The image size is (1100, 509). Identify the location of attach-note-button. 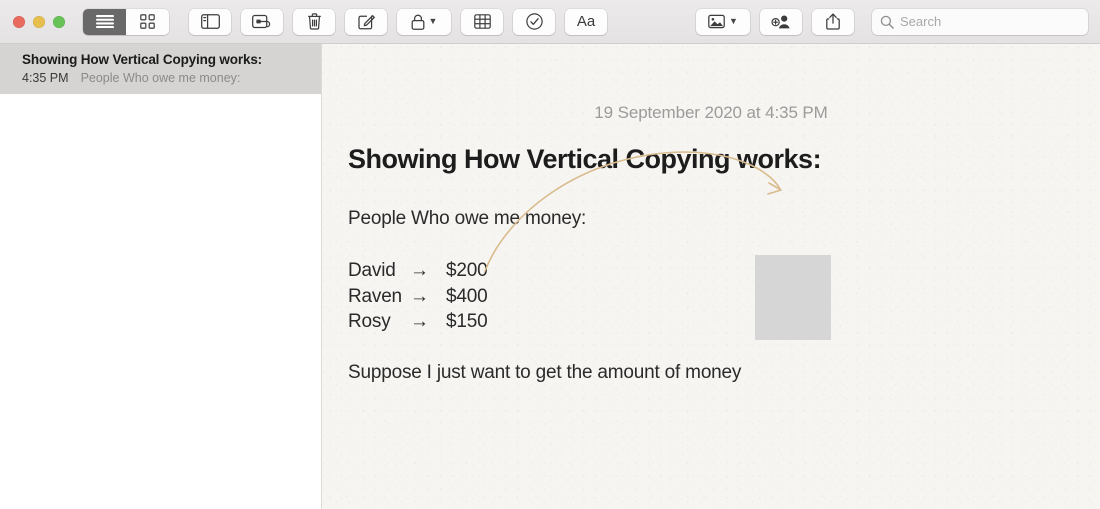
(262, 21).